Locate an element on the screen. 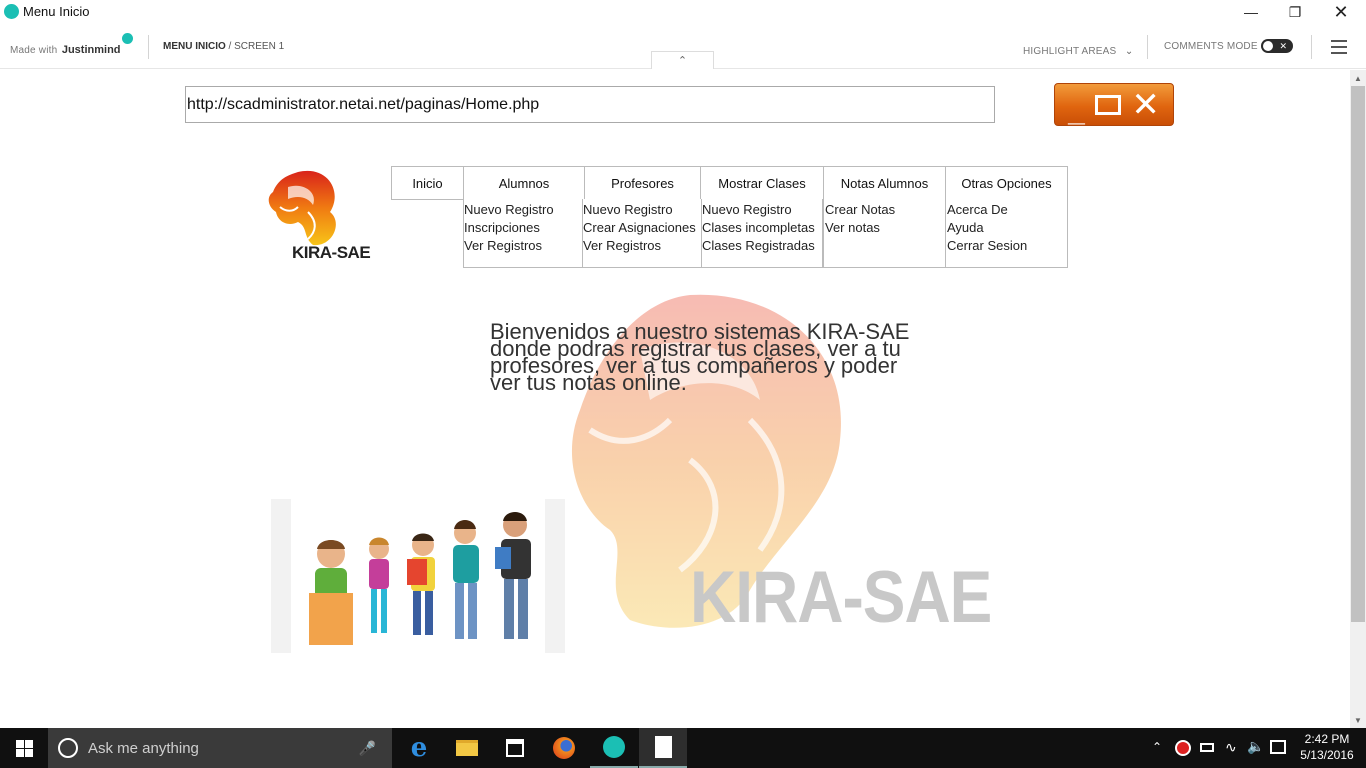 This screenshot has height=768, width=1366. submenu-item: Ver notas is located at coordinates (885, 228).